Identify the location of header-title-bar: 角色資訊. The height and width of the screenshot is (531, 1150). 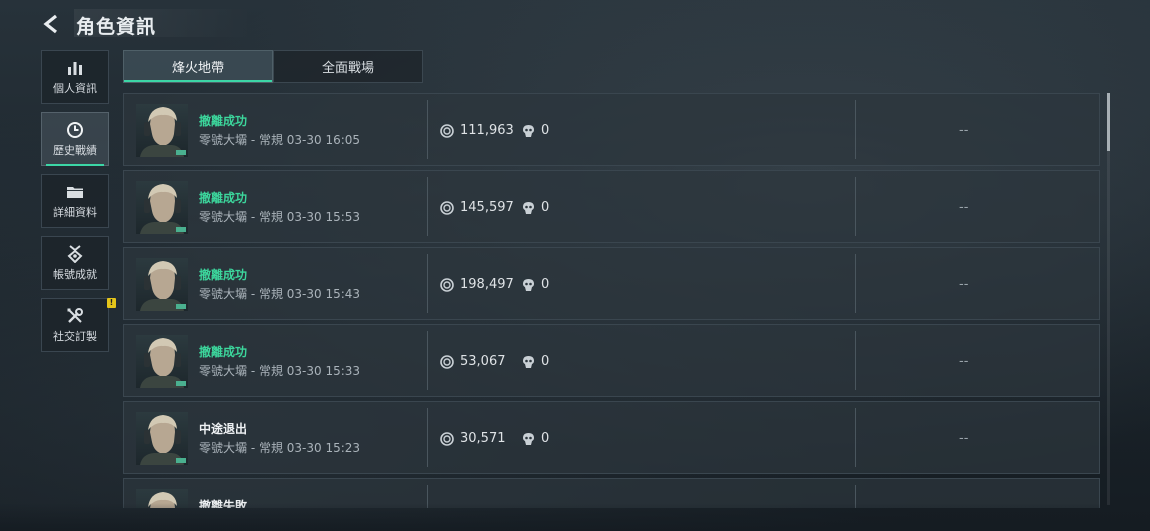
(164, 23).